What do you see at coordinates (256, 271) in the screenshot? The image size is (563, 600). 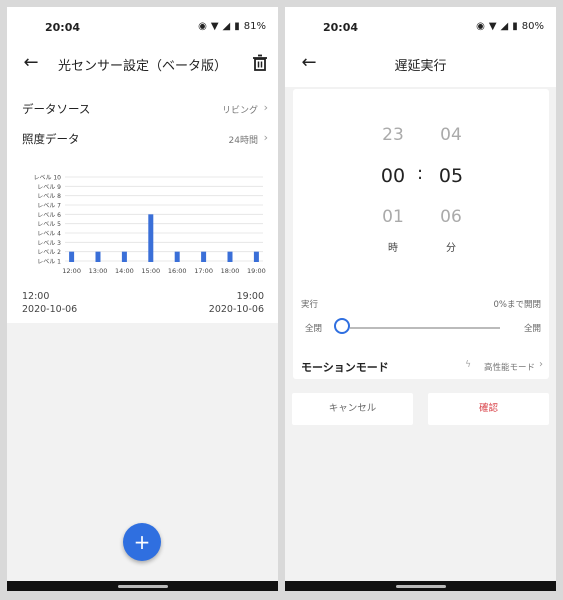 I see `x-tick-label: 19:00` at bounding box center [256, 271].